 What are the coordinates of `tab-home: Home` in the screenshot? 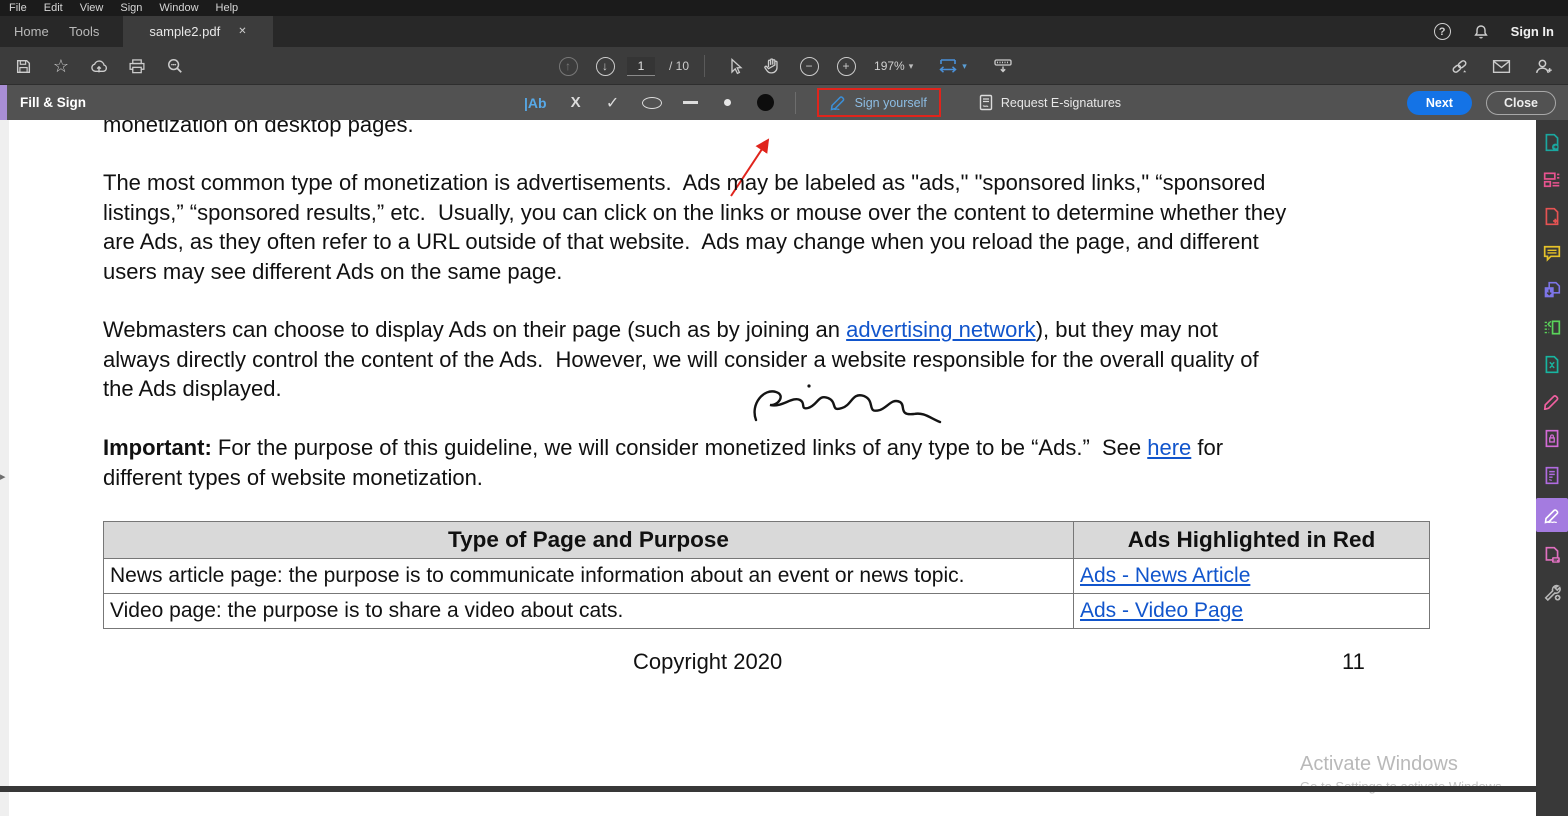 It's located at (31, 31).